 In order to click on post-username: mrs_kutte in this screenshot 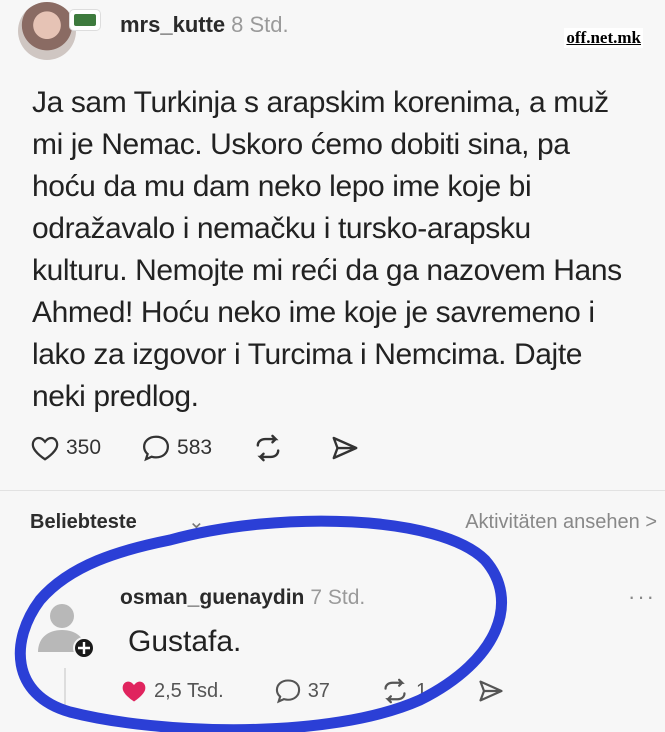, I will do `click(172, 24)`.